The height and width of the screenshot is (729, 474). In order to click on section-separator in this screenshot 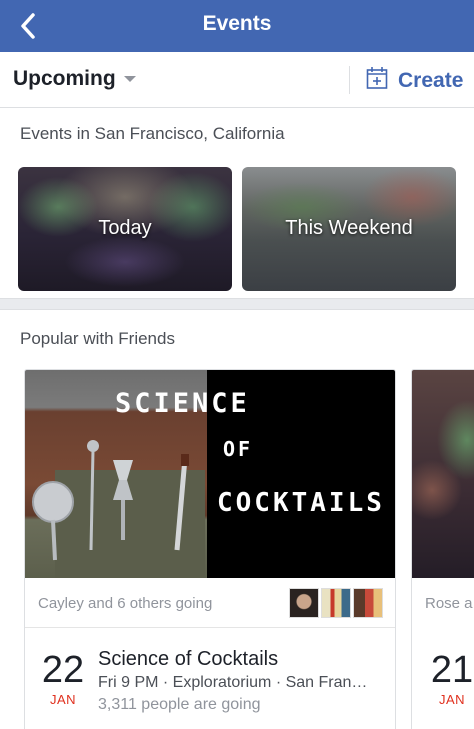, I will do `click(237, 304)`.